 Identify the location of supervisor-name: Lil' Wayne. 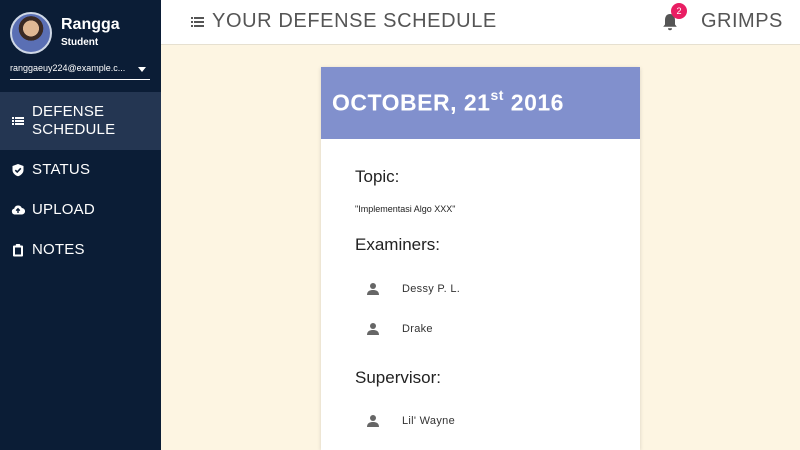
(428, 421).